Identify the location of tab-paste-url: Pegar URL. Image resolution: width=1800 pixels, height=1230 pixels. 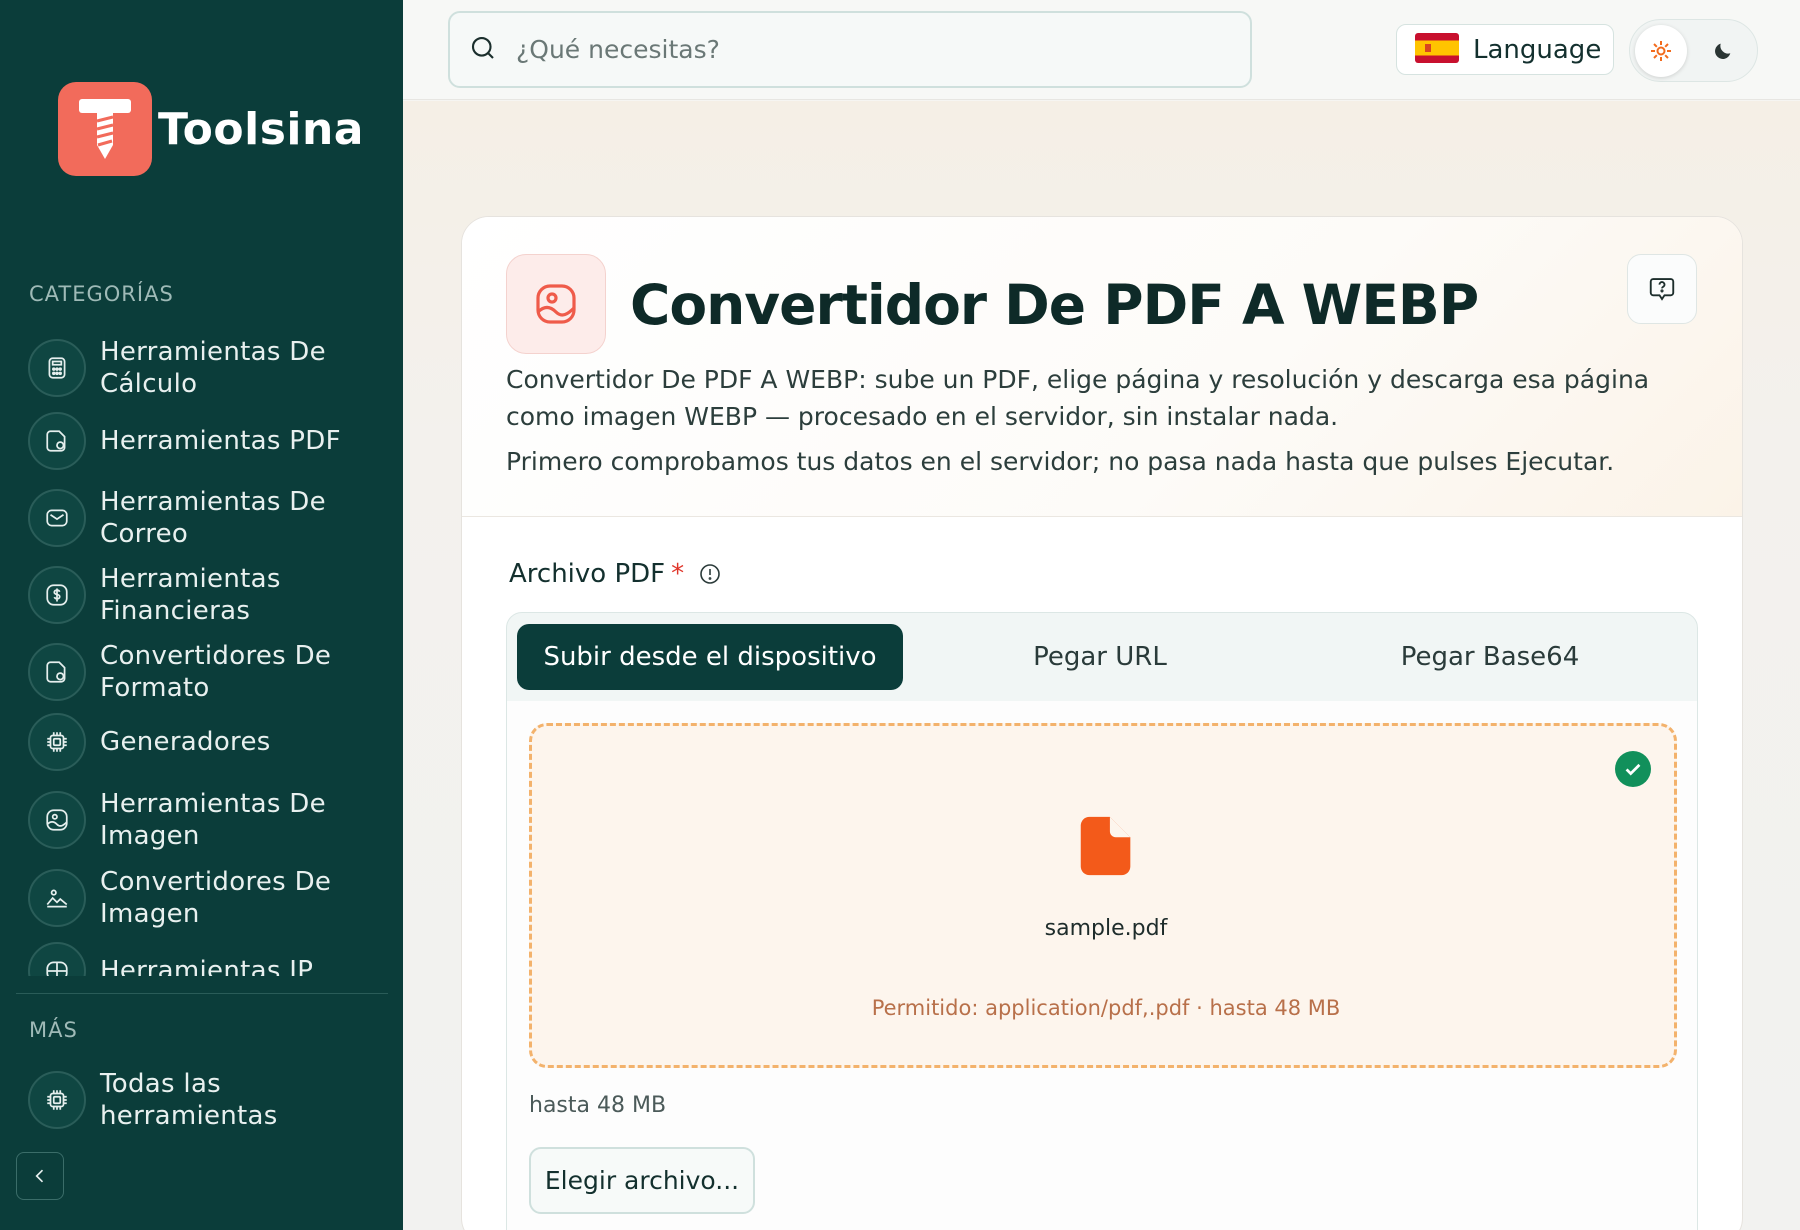
(1100, 657).